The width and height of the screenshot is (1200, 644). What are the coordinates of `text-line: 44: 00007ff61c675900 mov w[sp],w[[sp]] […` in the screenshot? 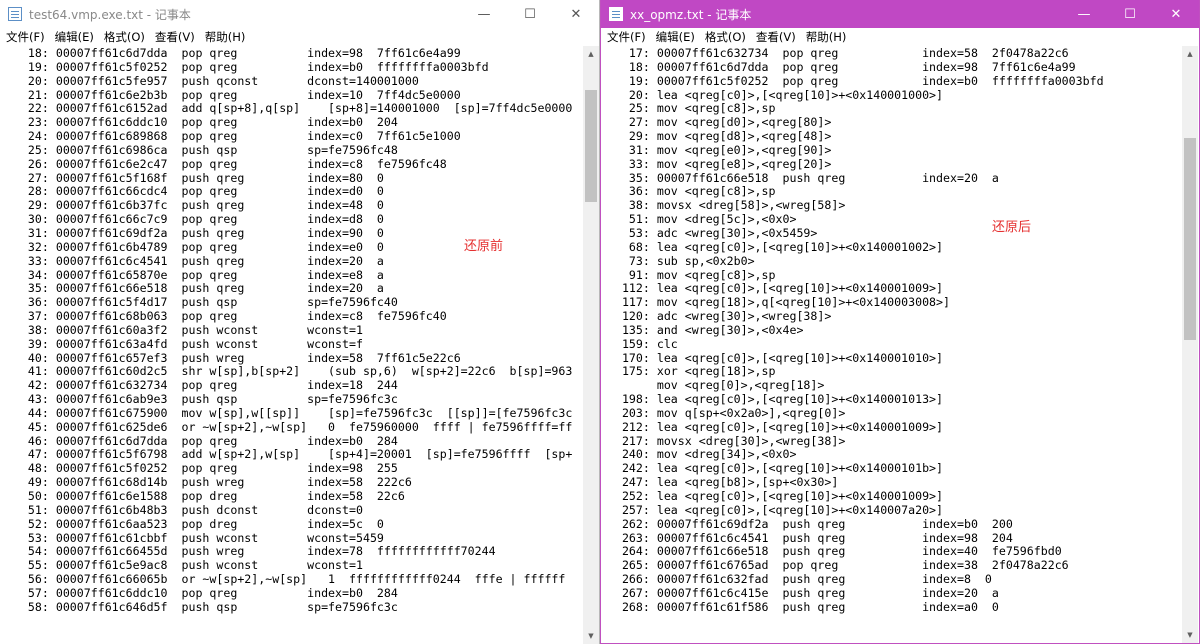 It's located at (286, 413).